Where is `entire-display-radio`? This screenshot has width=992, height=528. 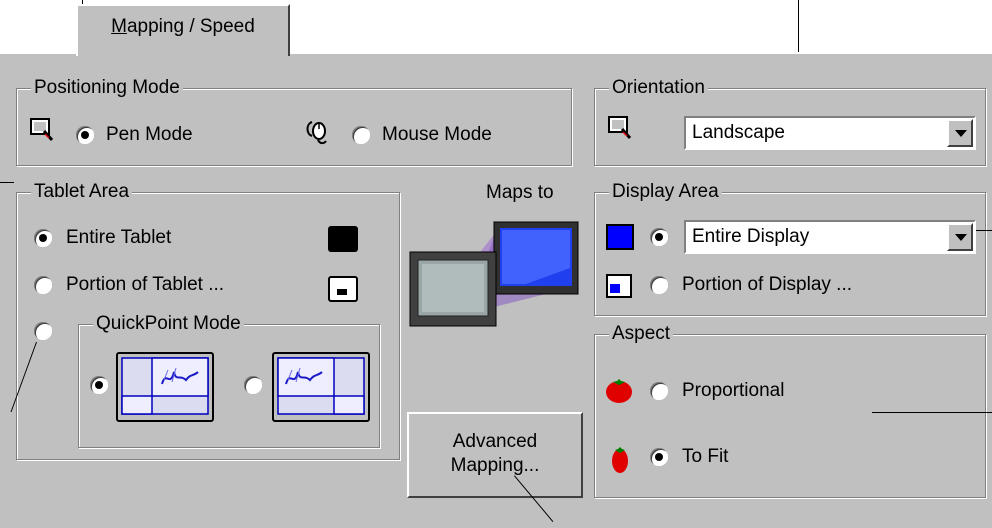 entire-display-radio is located at coordinates (659, 237).